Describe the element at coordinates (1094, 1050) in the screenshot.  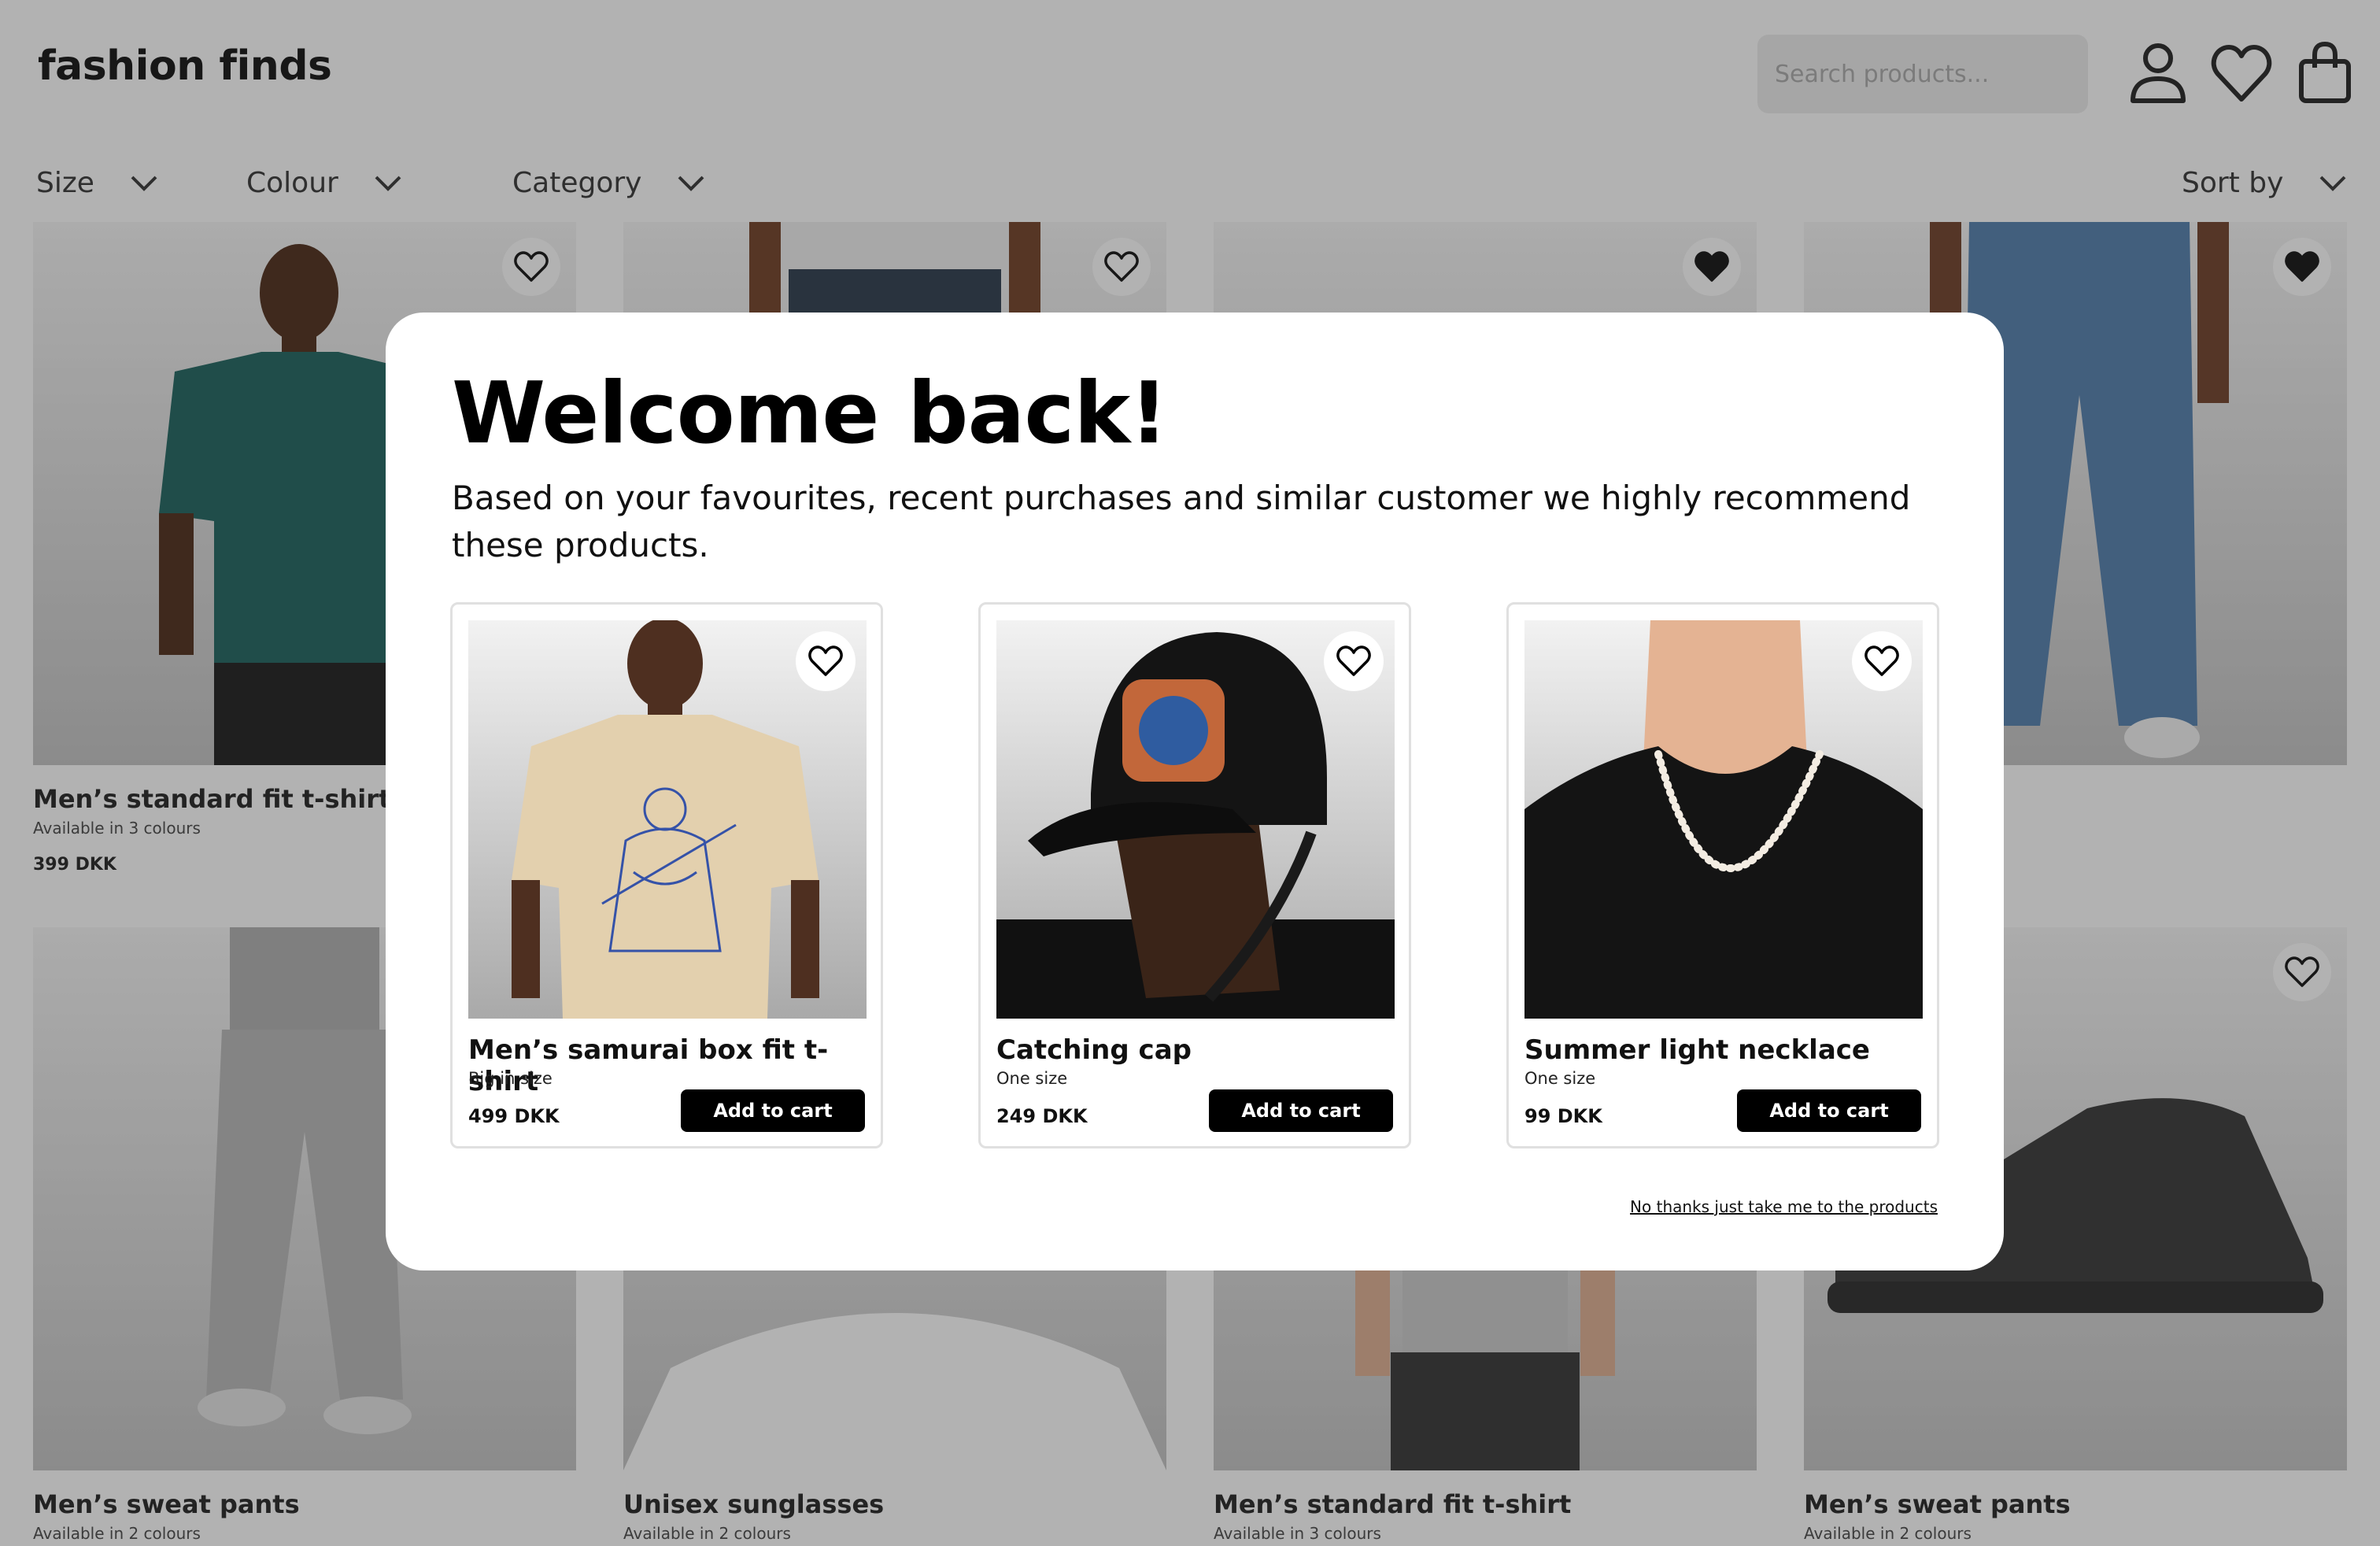
I see `product-name: Catching cap` at that location.